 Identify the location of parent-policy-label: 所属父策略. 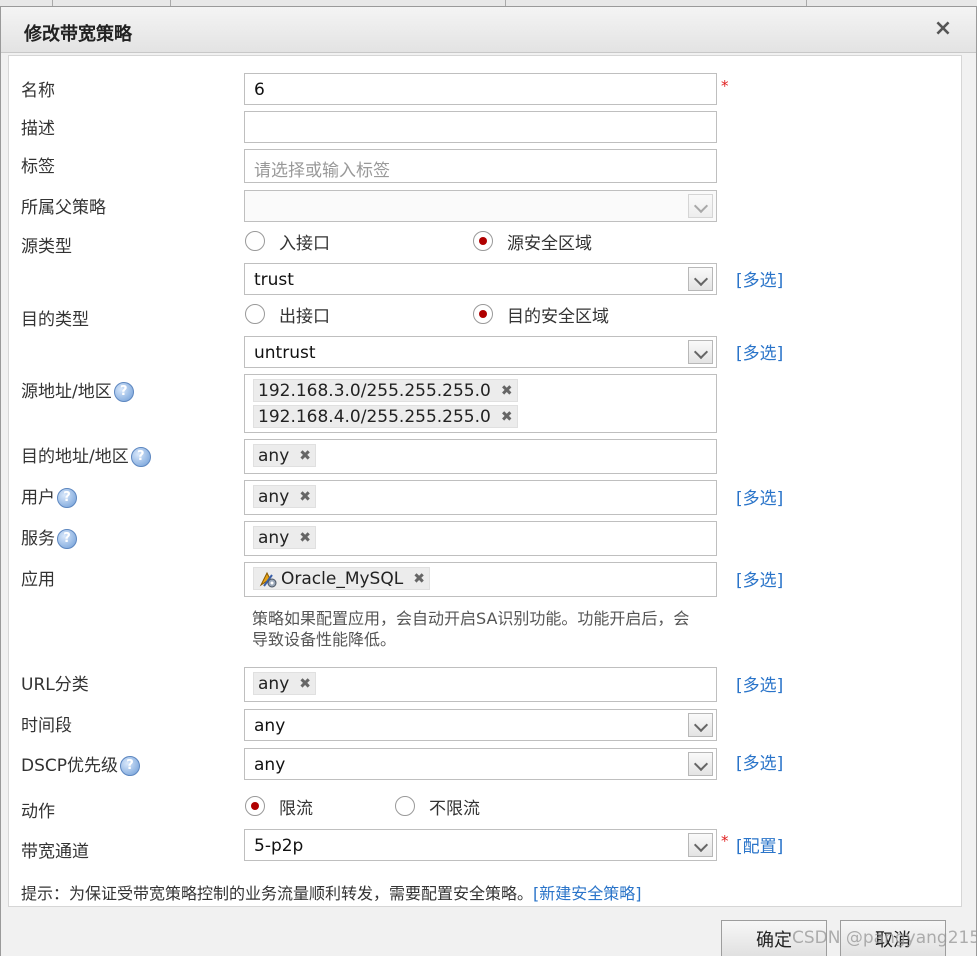
(63, 208).